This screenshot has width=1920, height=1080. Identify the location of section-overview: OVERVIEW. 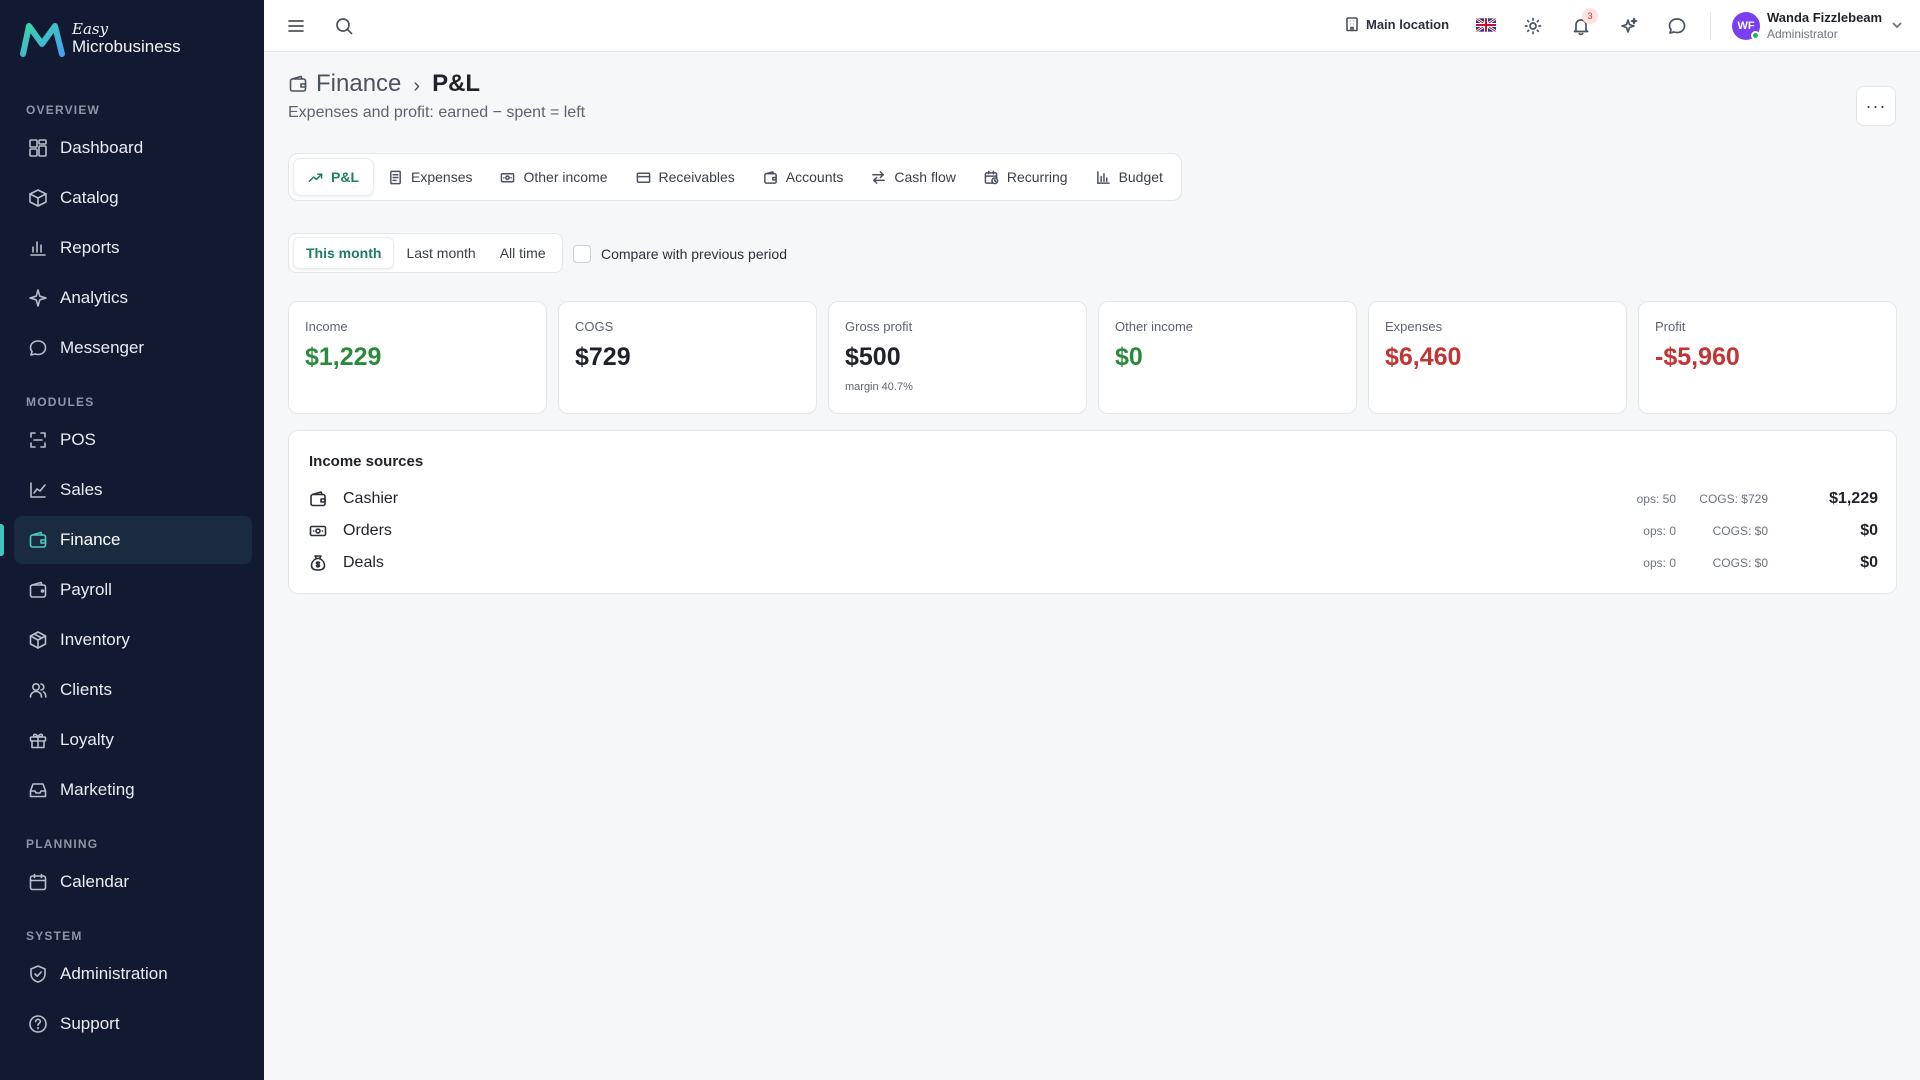
(63, 110).